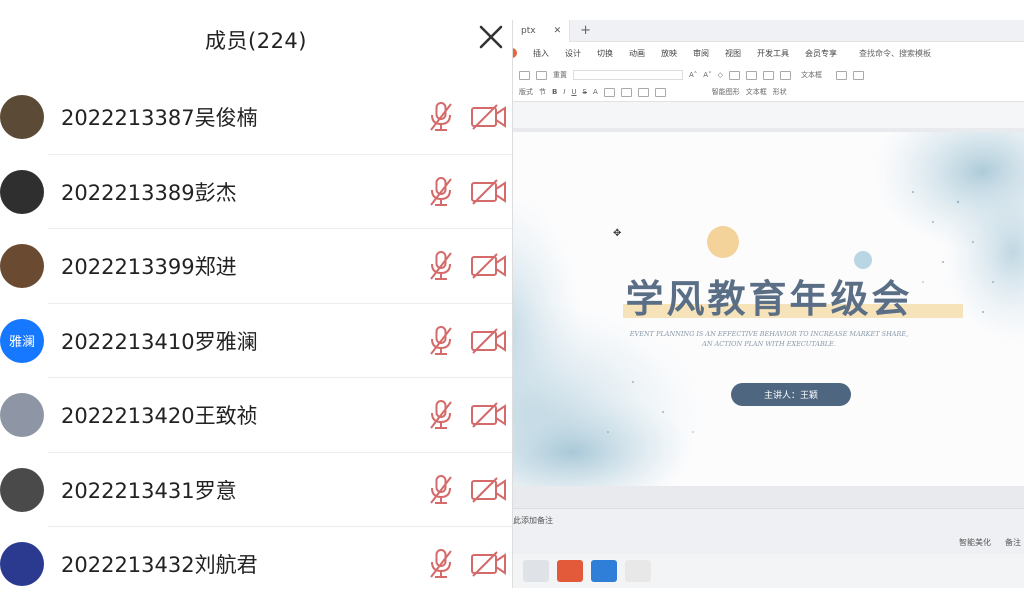  I want to click on meeting-app-icon, so click(604, 571).